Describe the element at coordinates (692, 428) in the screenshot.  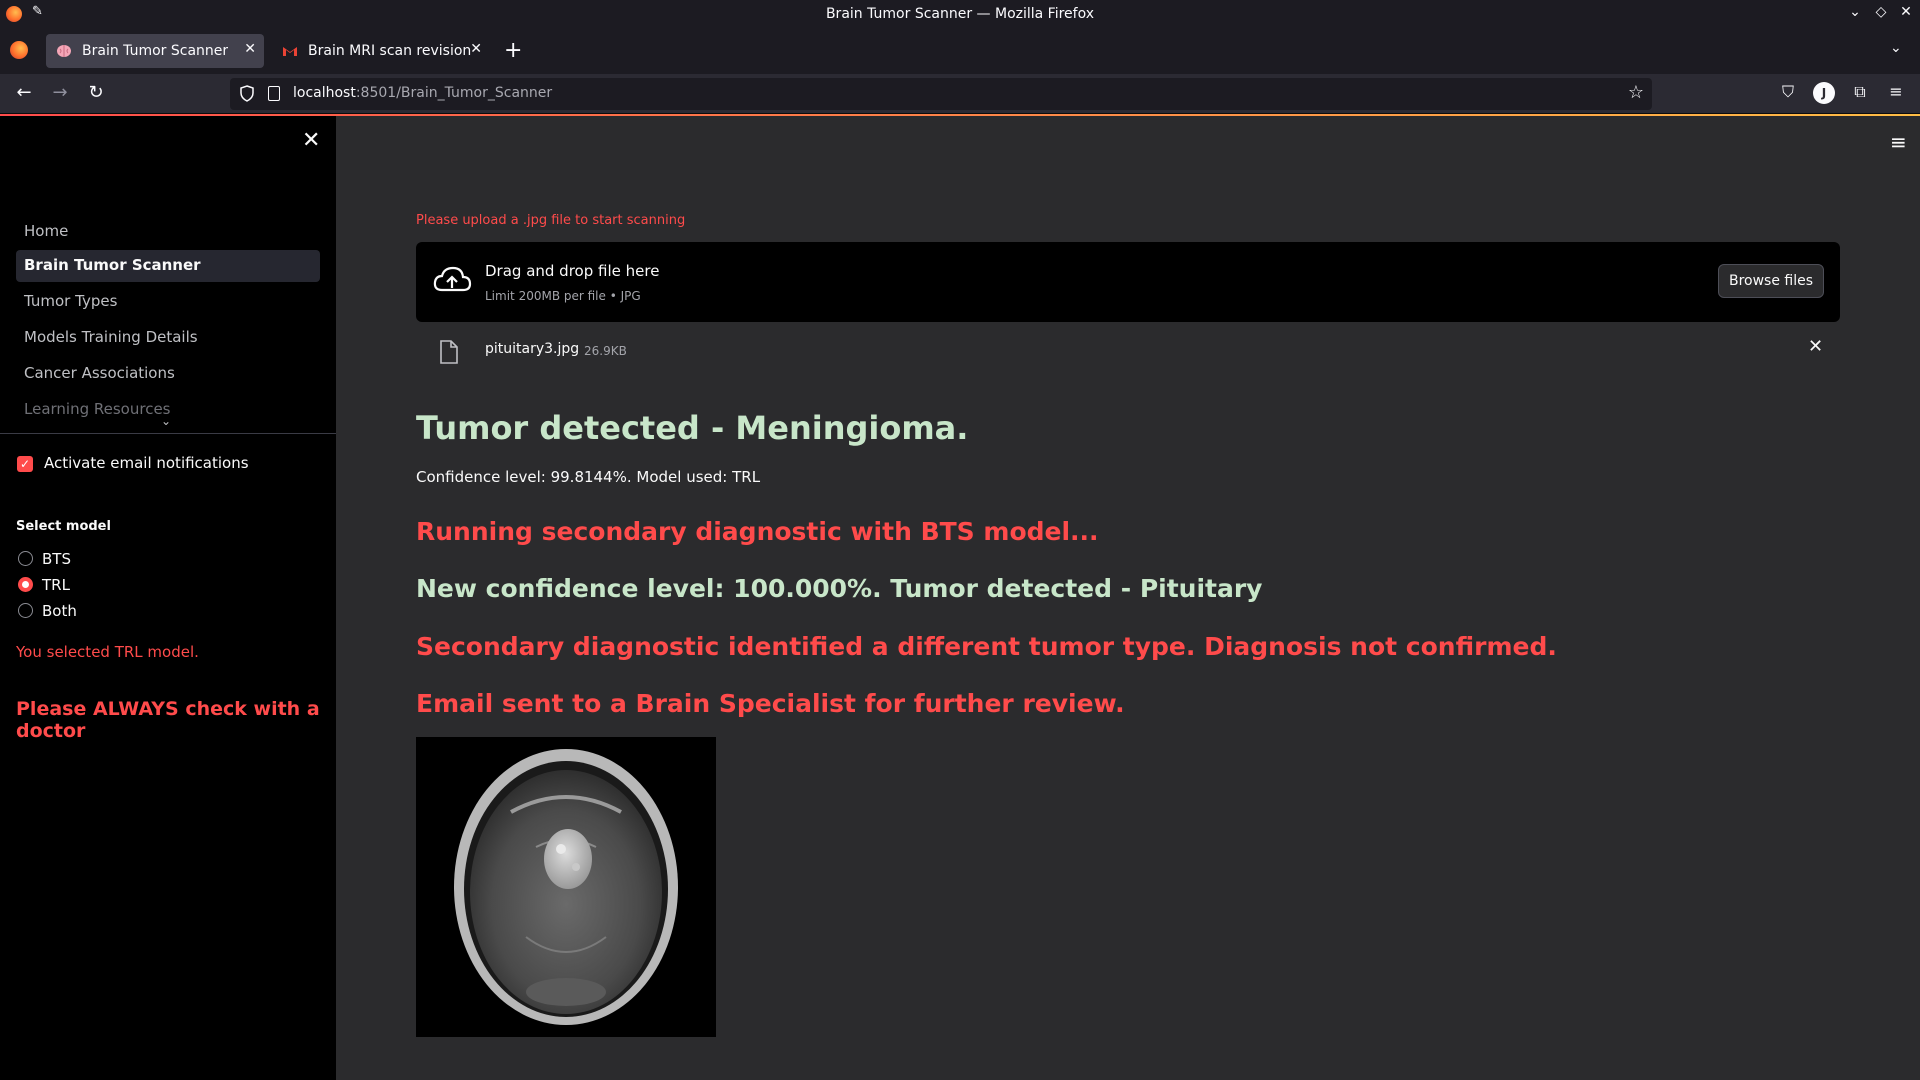
I see `detection-heading: Tumor detected - Meningioma.` at that location.